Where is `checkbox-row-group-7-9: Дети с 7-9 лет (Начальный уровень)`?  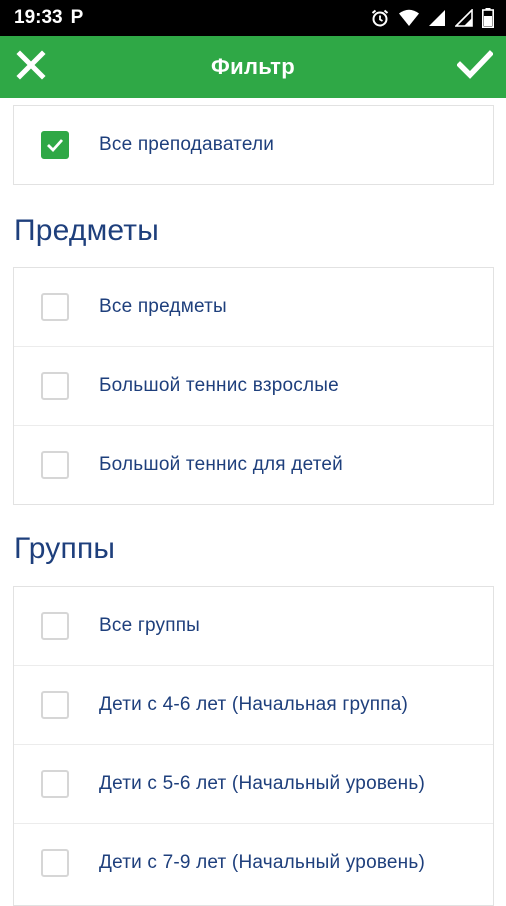
checkbox-row-group-7-9: Дети с 7-9 лет (Начальный уровень) is located at coordinates (253, 863).